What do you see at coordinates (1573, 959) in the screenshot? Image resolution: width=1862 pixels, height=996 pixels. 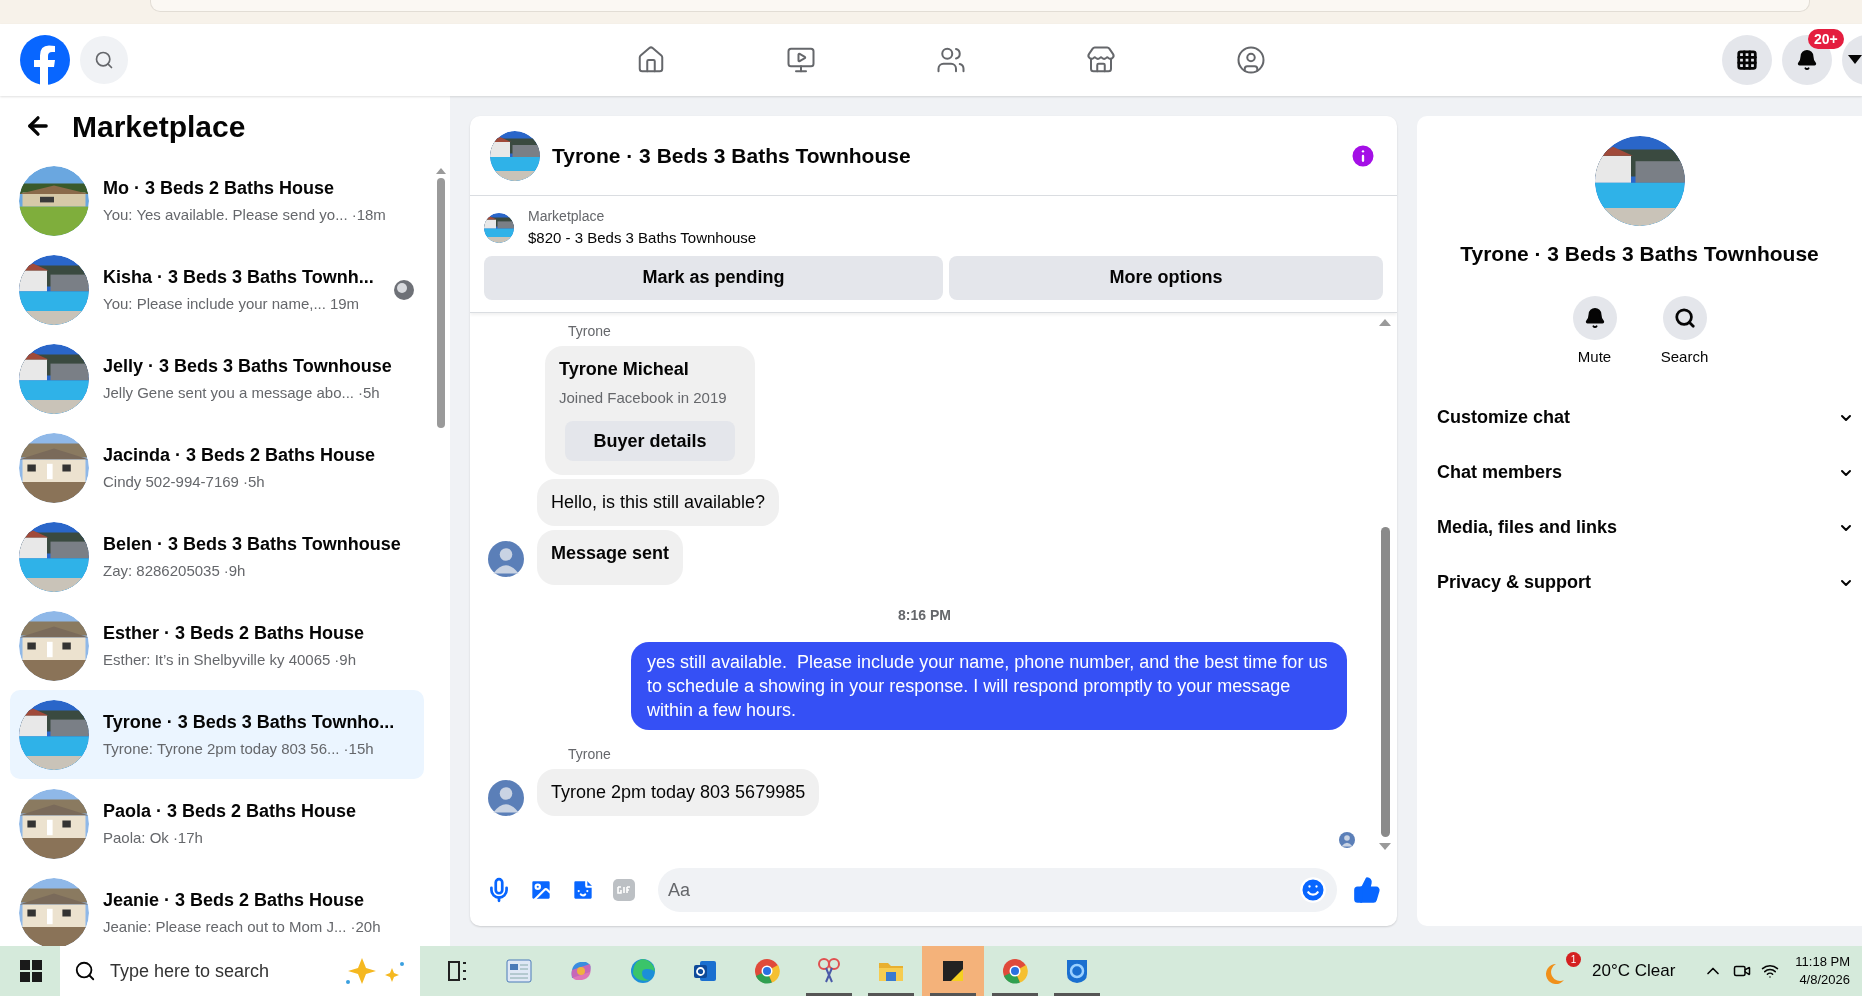 I see `weather-badge: 1` at bounding box center [1573, 959].